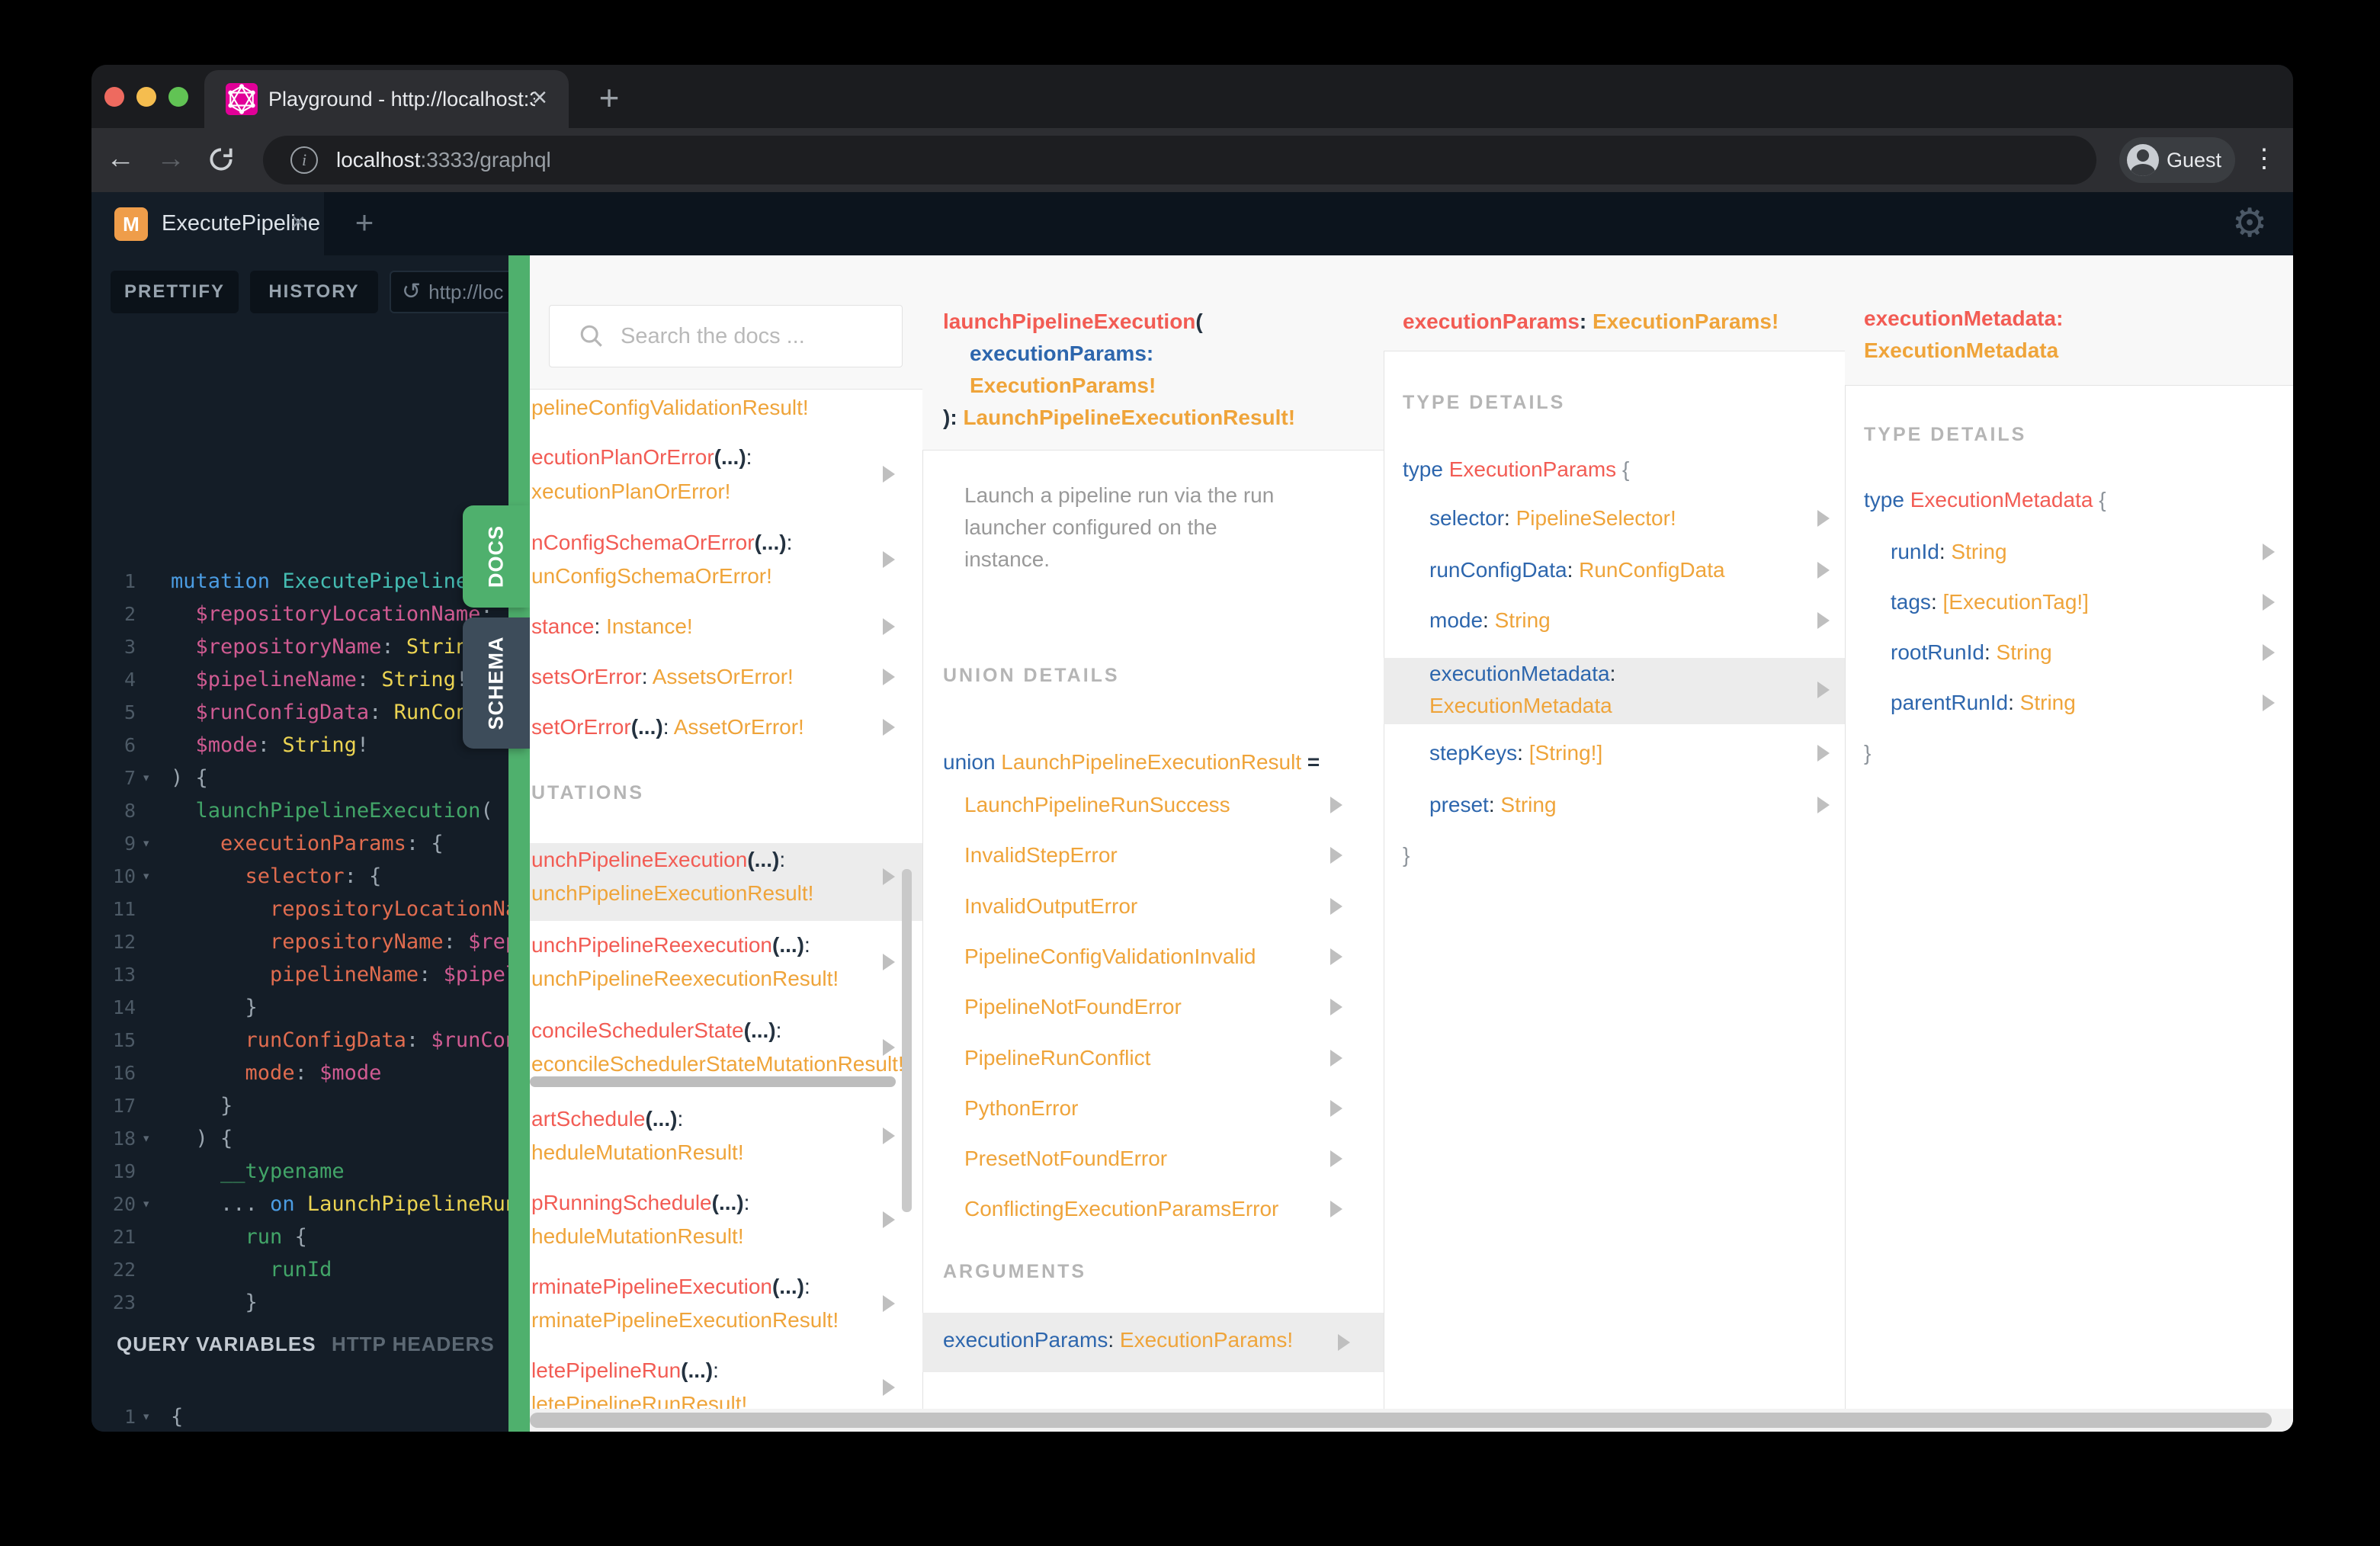 The height and width of the screenshot is (1546, 2380). I want to click on code-line: 1mutation ExecutePipeline(, so click(299, 581).